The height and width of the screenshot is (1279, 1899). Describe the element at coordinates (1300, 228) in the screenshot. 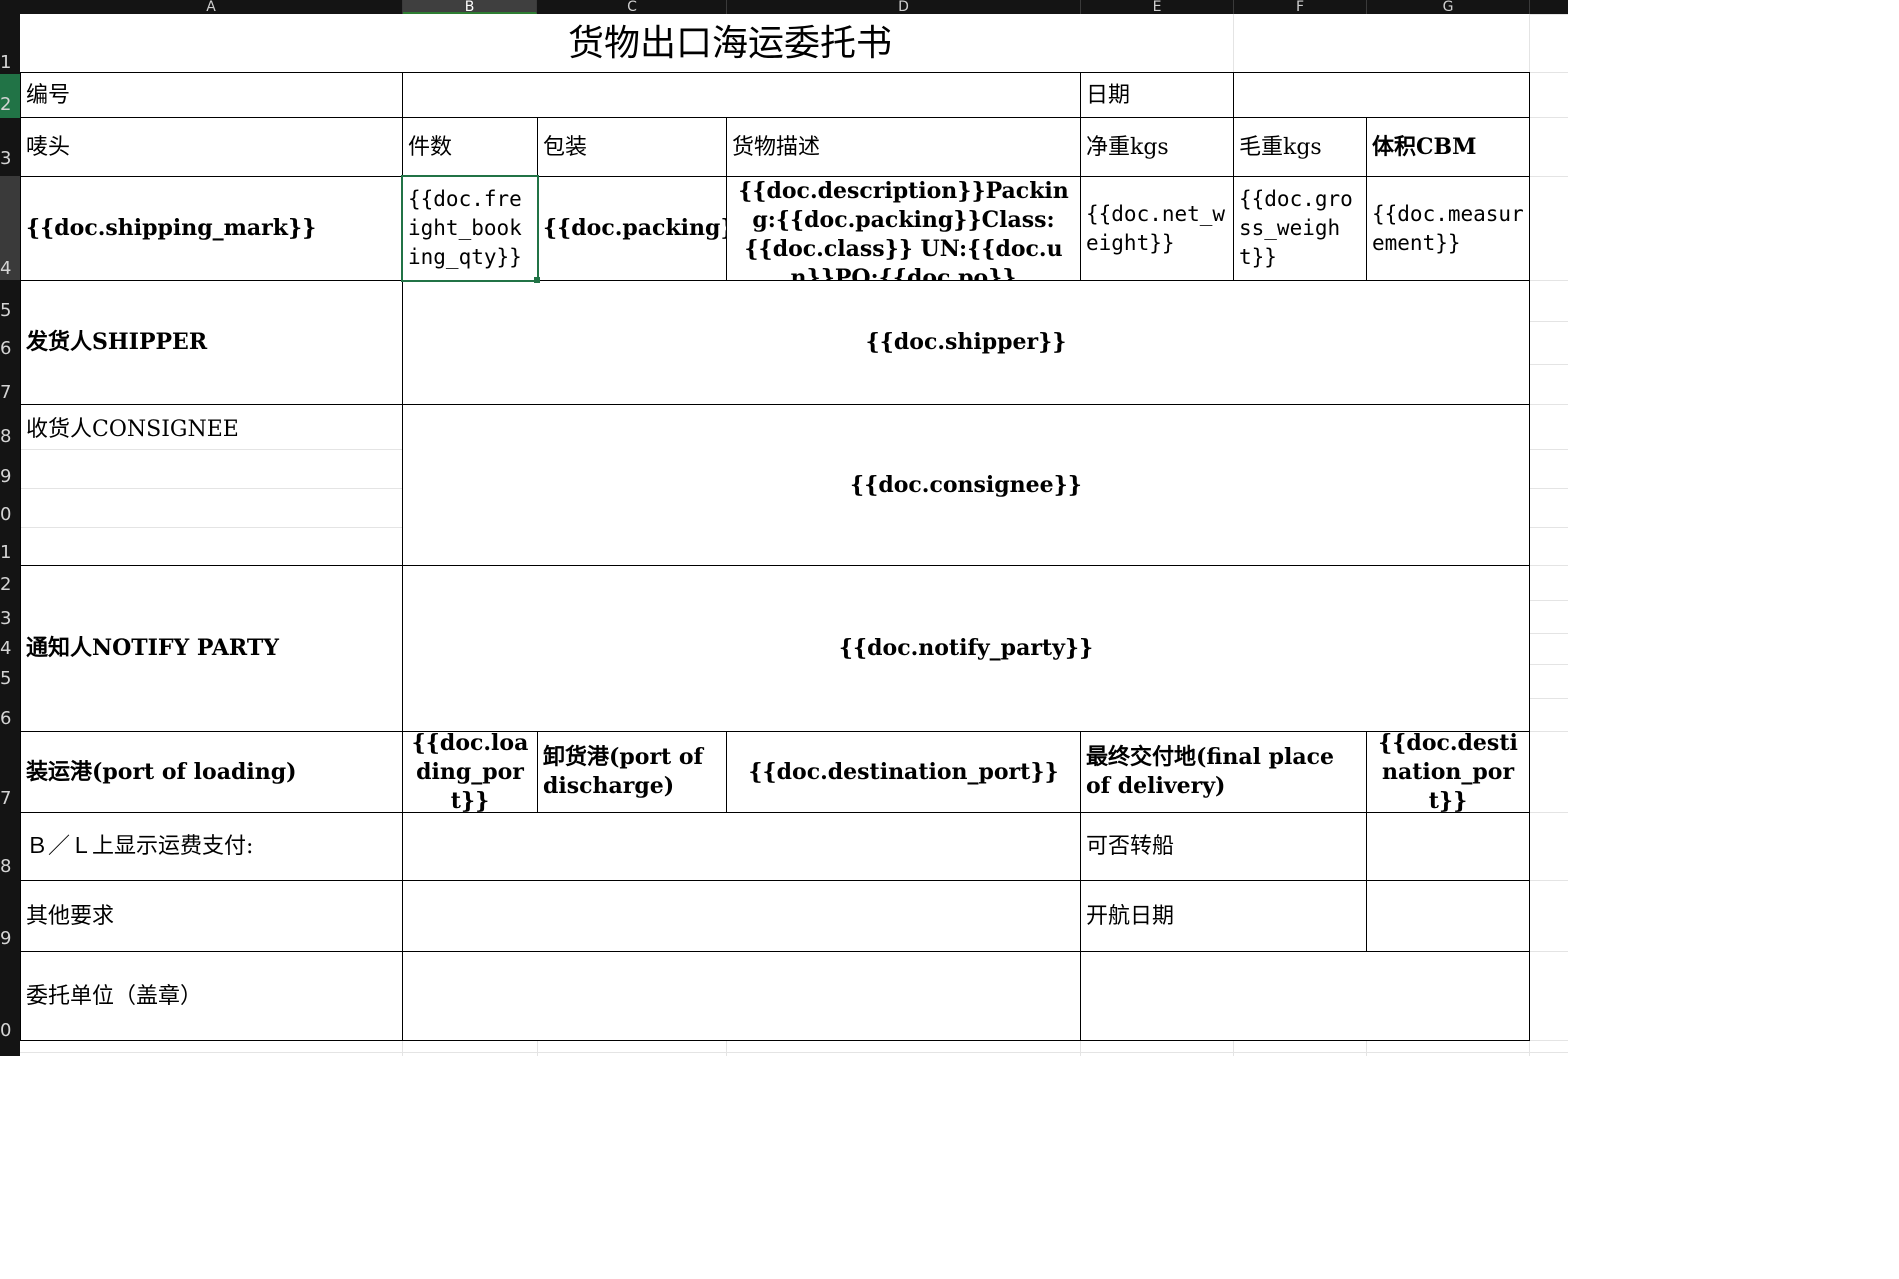

I see `gross-weight-value: {{doc.gross_weight}}` at that location.